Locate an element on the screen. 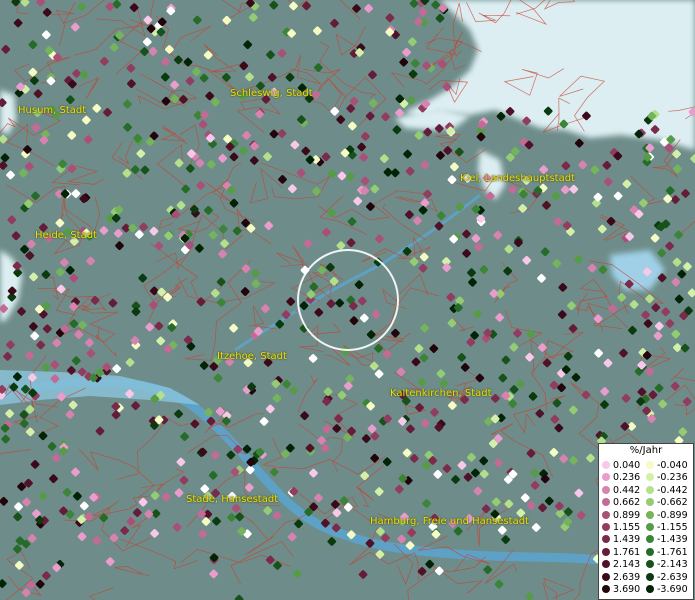 This screenshot has height=600, width=695. legend-label: 1.761 is located at coordinates (627, 552).